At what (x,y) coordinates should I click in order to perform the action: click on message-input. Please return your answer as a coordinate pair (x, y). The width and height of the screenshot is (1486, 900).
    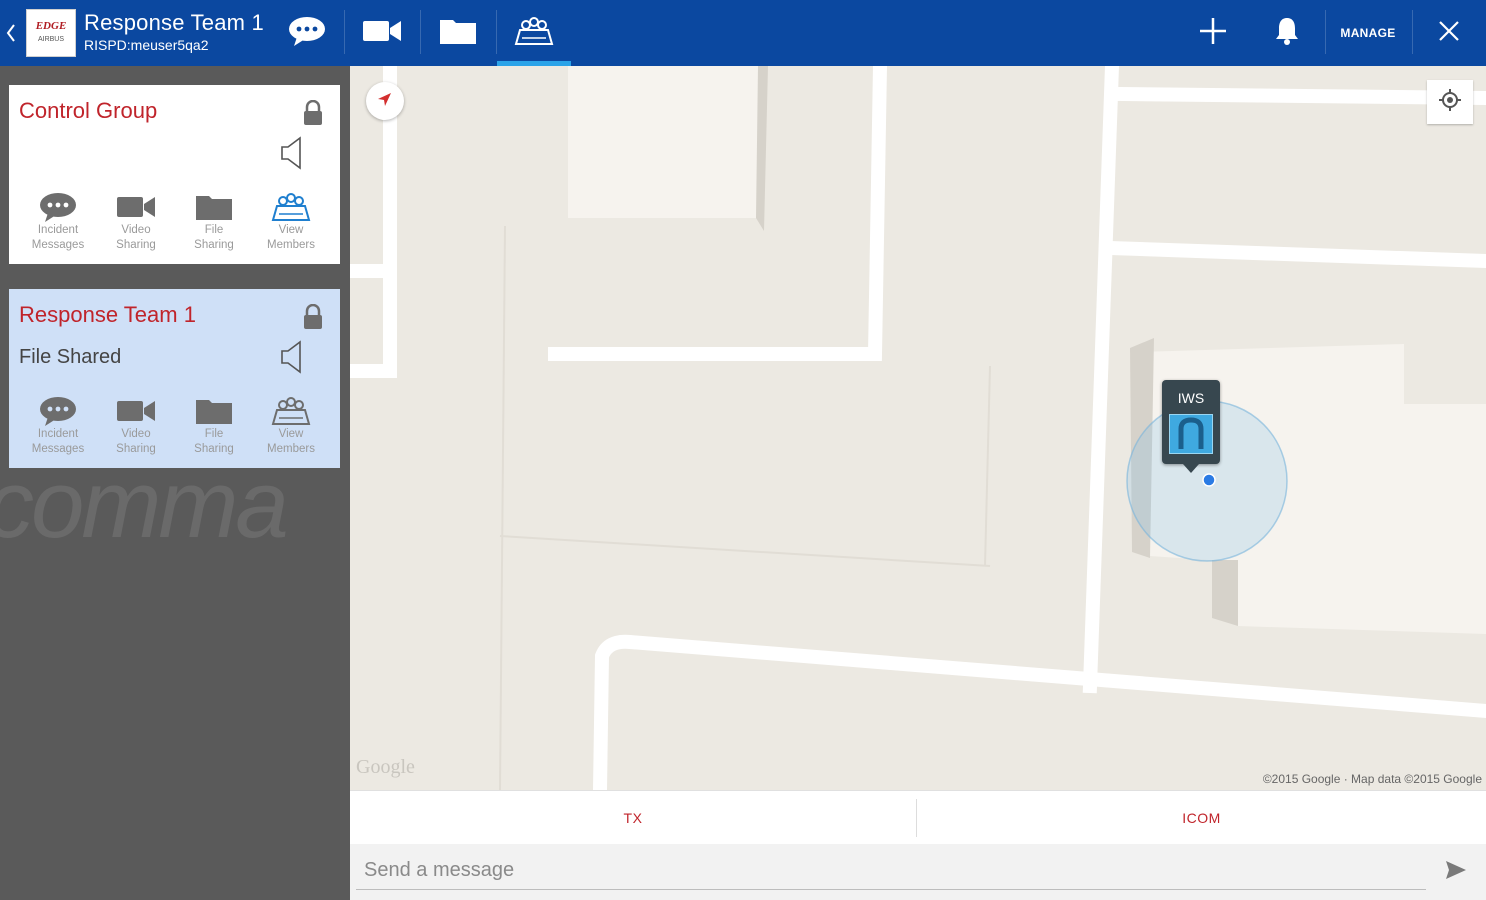
    Looking at the image, I should click on (891, 871).